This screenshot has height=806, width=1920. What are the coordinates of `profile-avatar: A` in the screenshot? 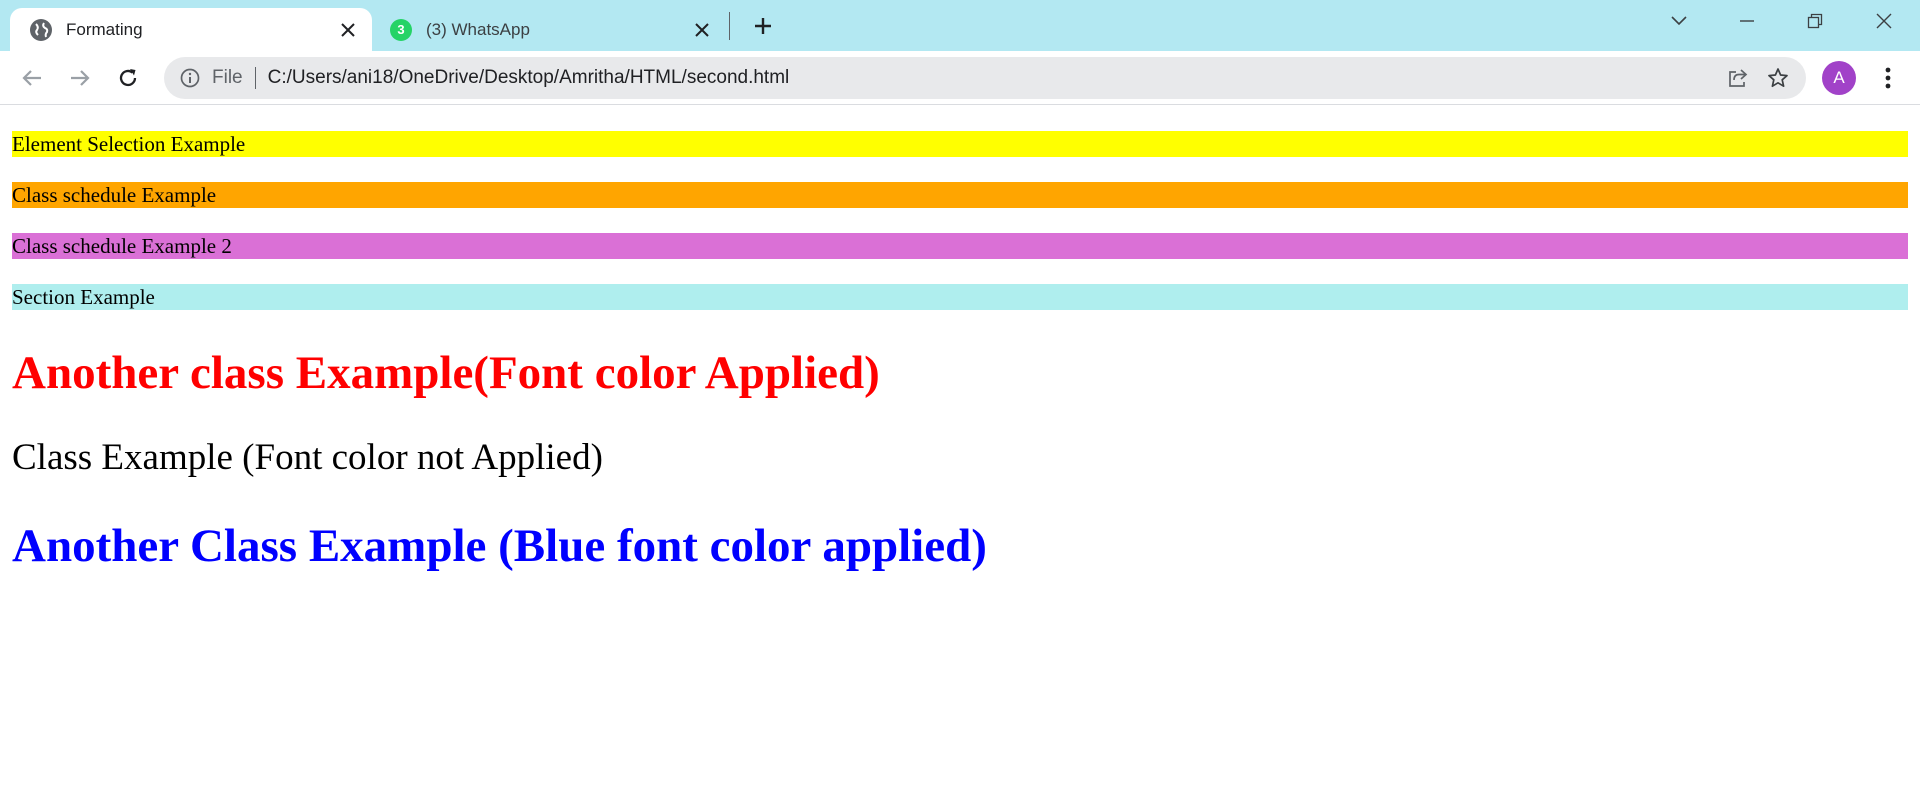 It's located at (1839, 78).